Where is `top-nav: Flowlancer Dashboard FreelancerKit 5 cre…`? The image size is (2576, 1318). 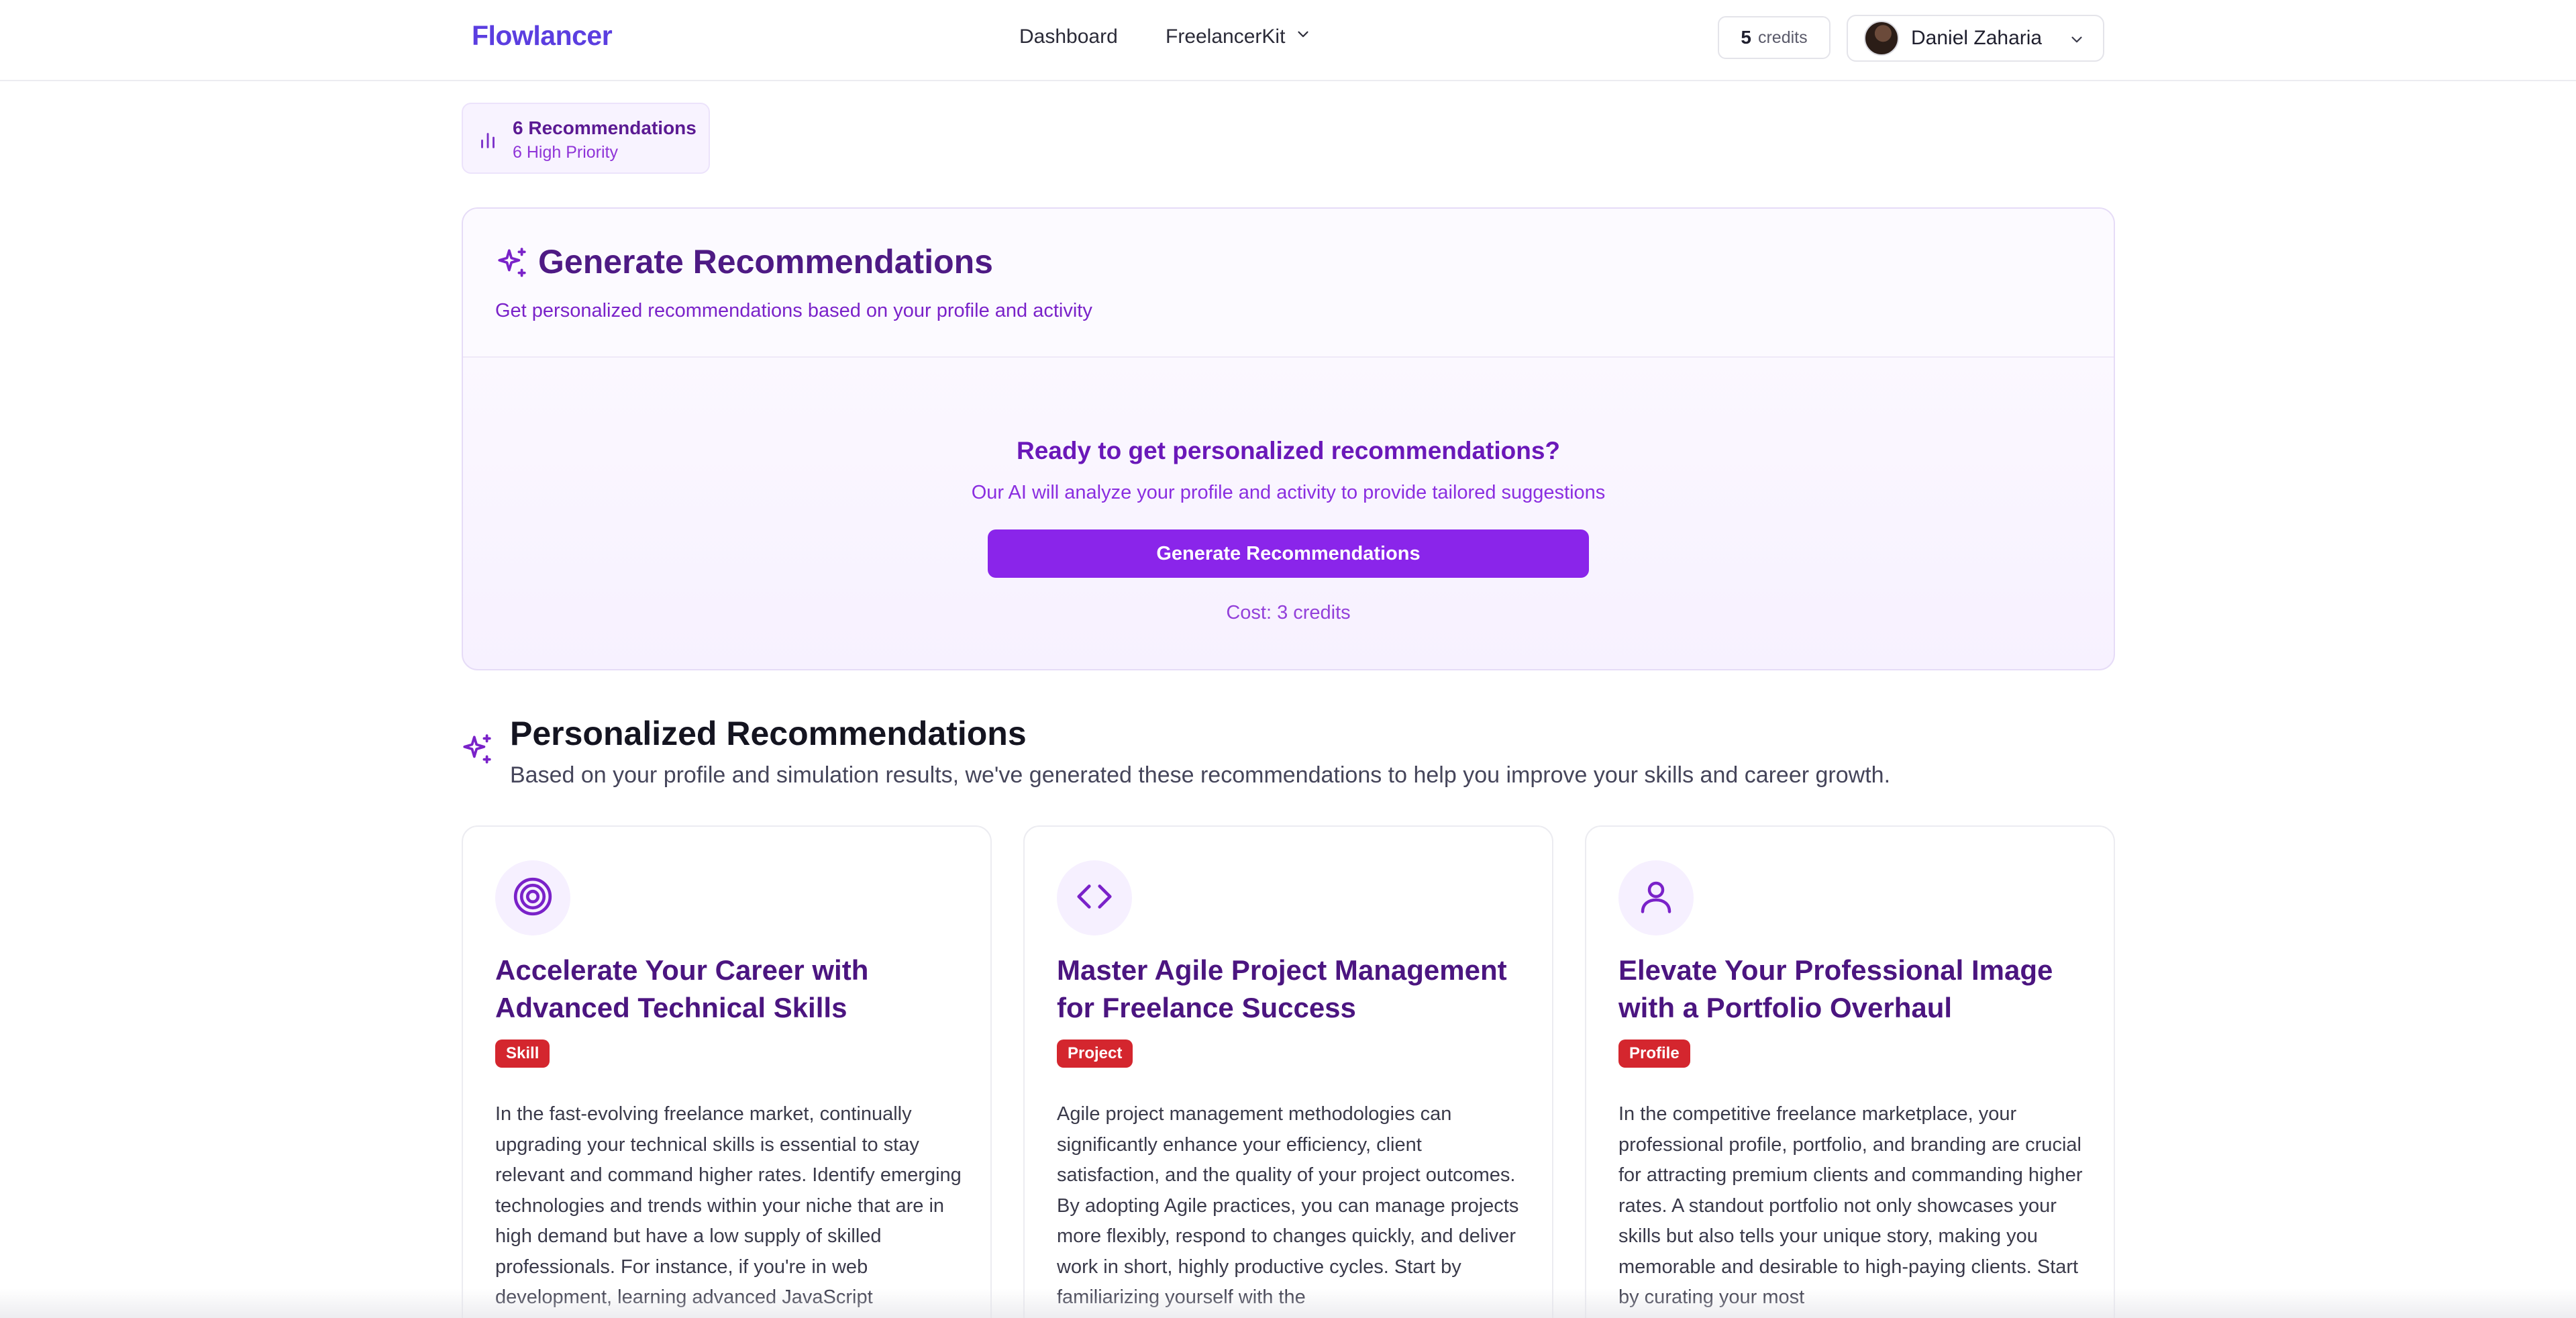
top-nav: Flowlancer Dashboard FreelancerKit 5 cre… is located at coordinates (1288, 40).